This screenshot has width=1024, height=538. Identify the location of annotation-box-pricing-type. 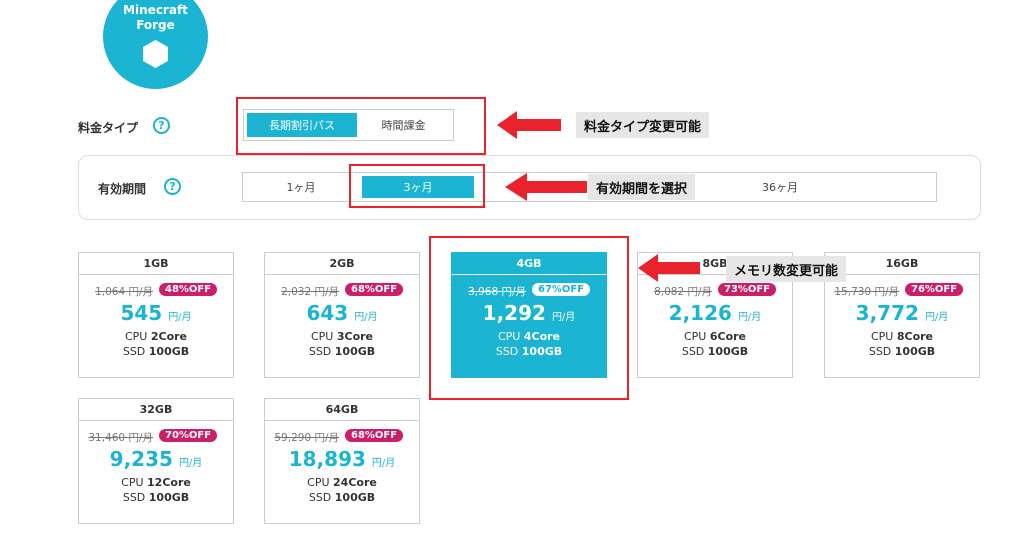
(361, 126).